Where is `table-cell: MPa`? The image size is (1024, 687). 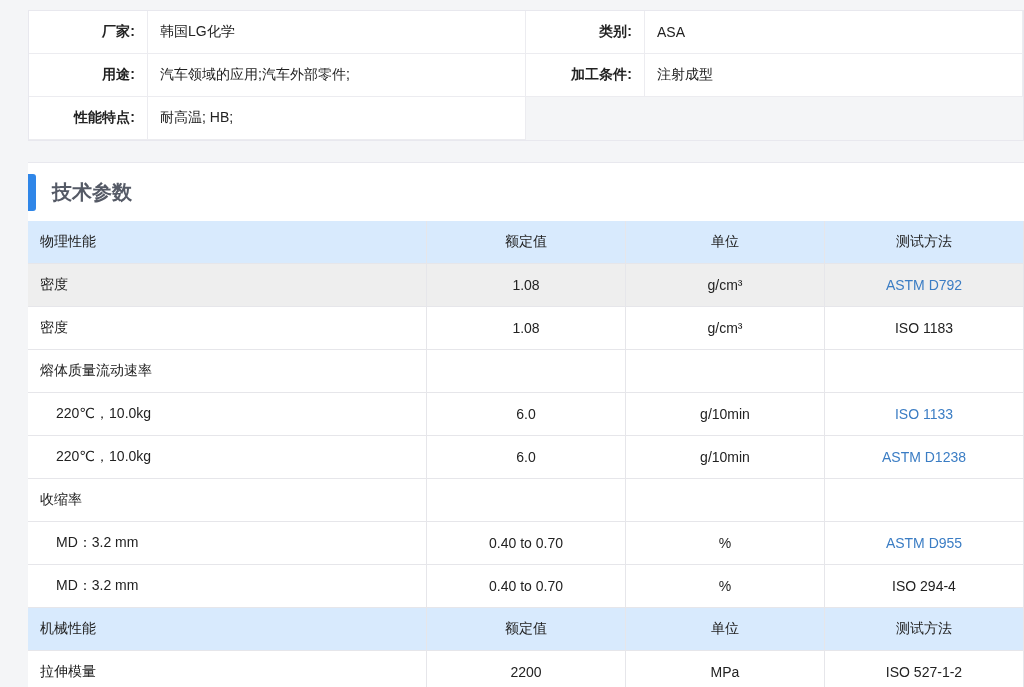
table-cell: MPa is located at coordinates (725, 669).